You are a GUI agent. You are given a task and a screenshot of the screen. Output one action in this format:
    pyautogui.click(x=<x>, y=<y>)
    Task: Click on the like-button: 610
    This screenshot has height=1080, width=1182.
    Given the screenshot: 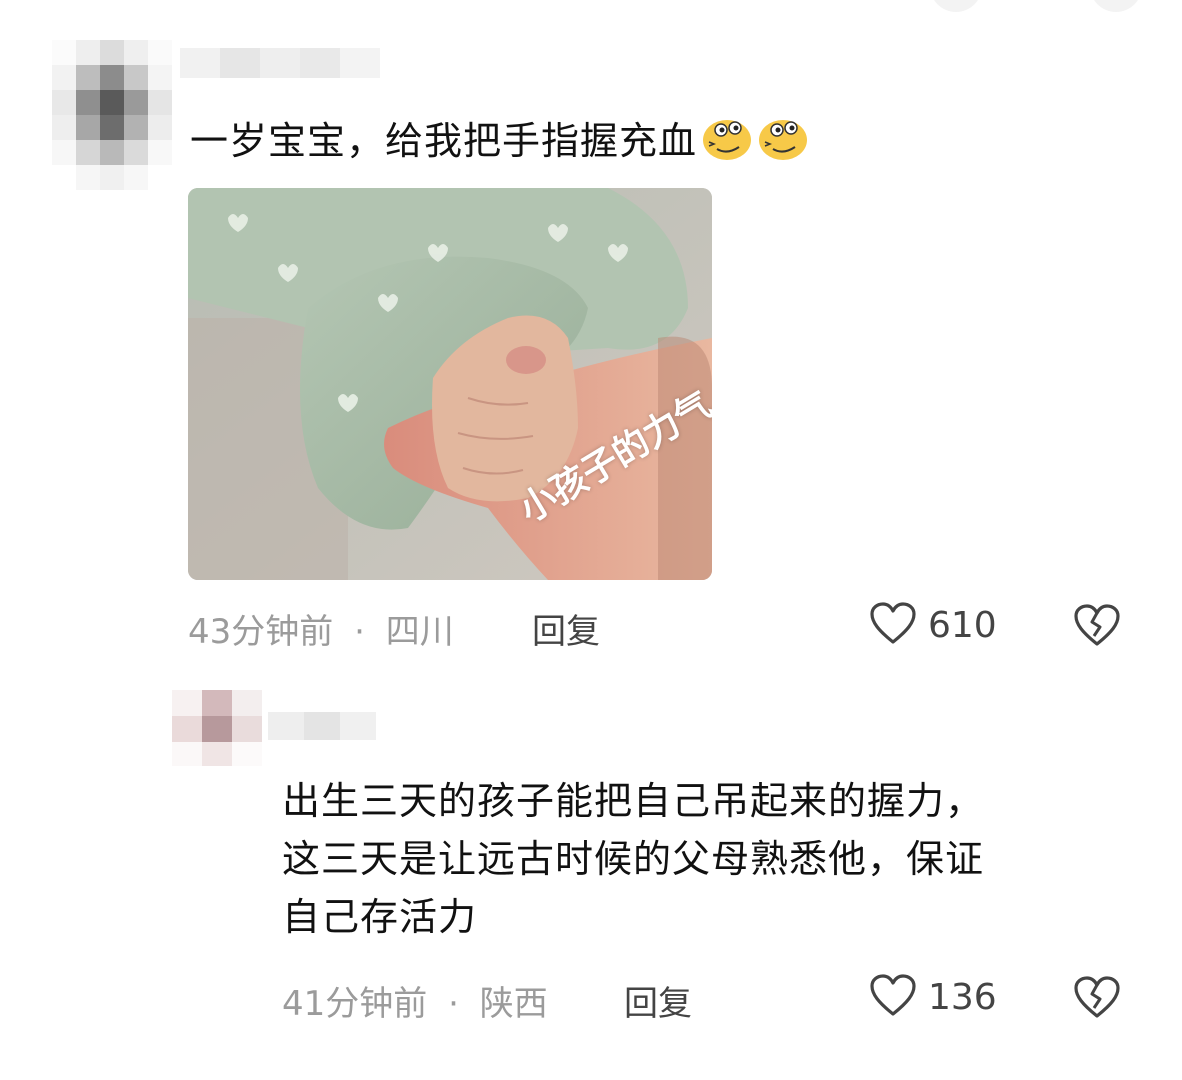 What is the action you would take?
    pyautogui.click(x=932, y=625)
    